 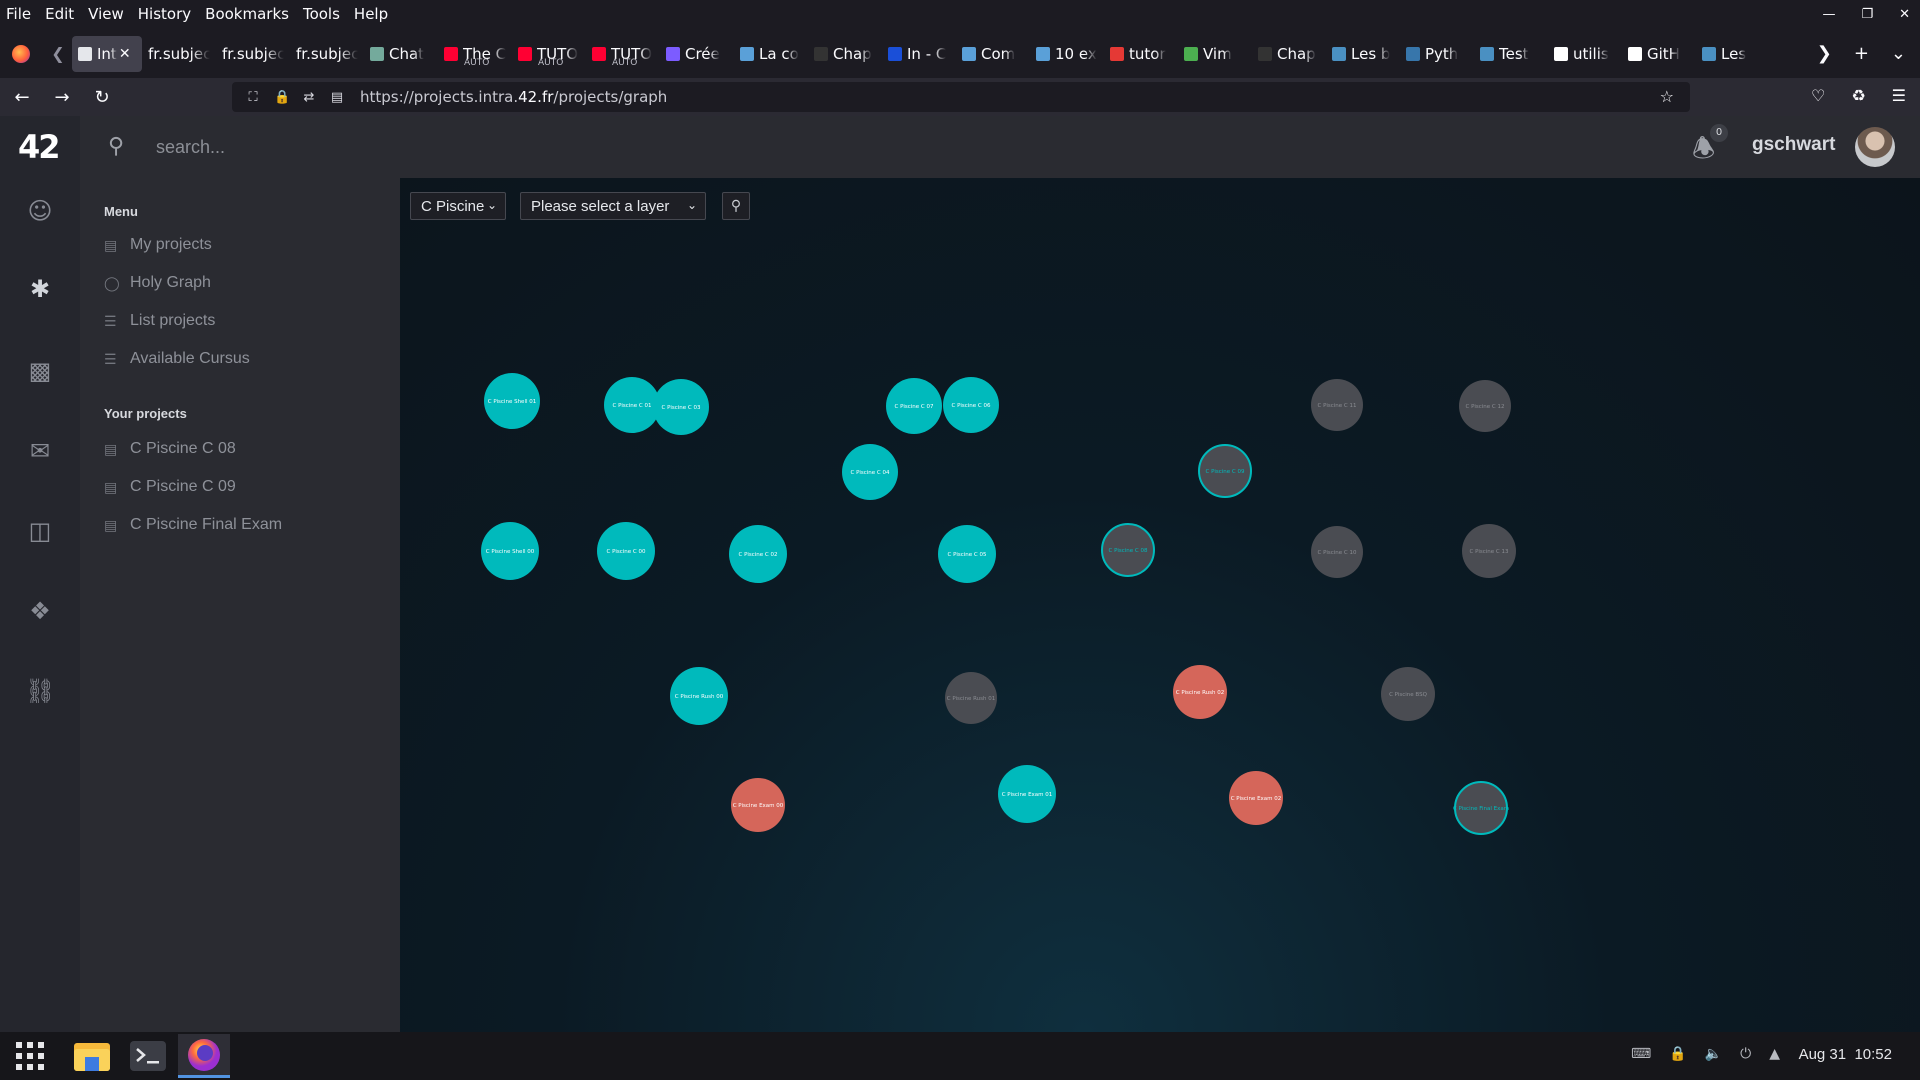 I want to click on extensions-icon: ♻, so click(x=1858, y=95).